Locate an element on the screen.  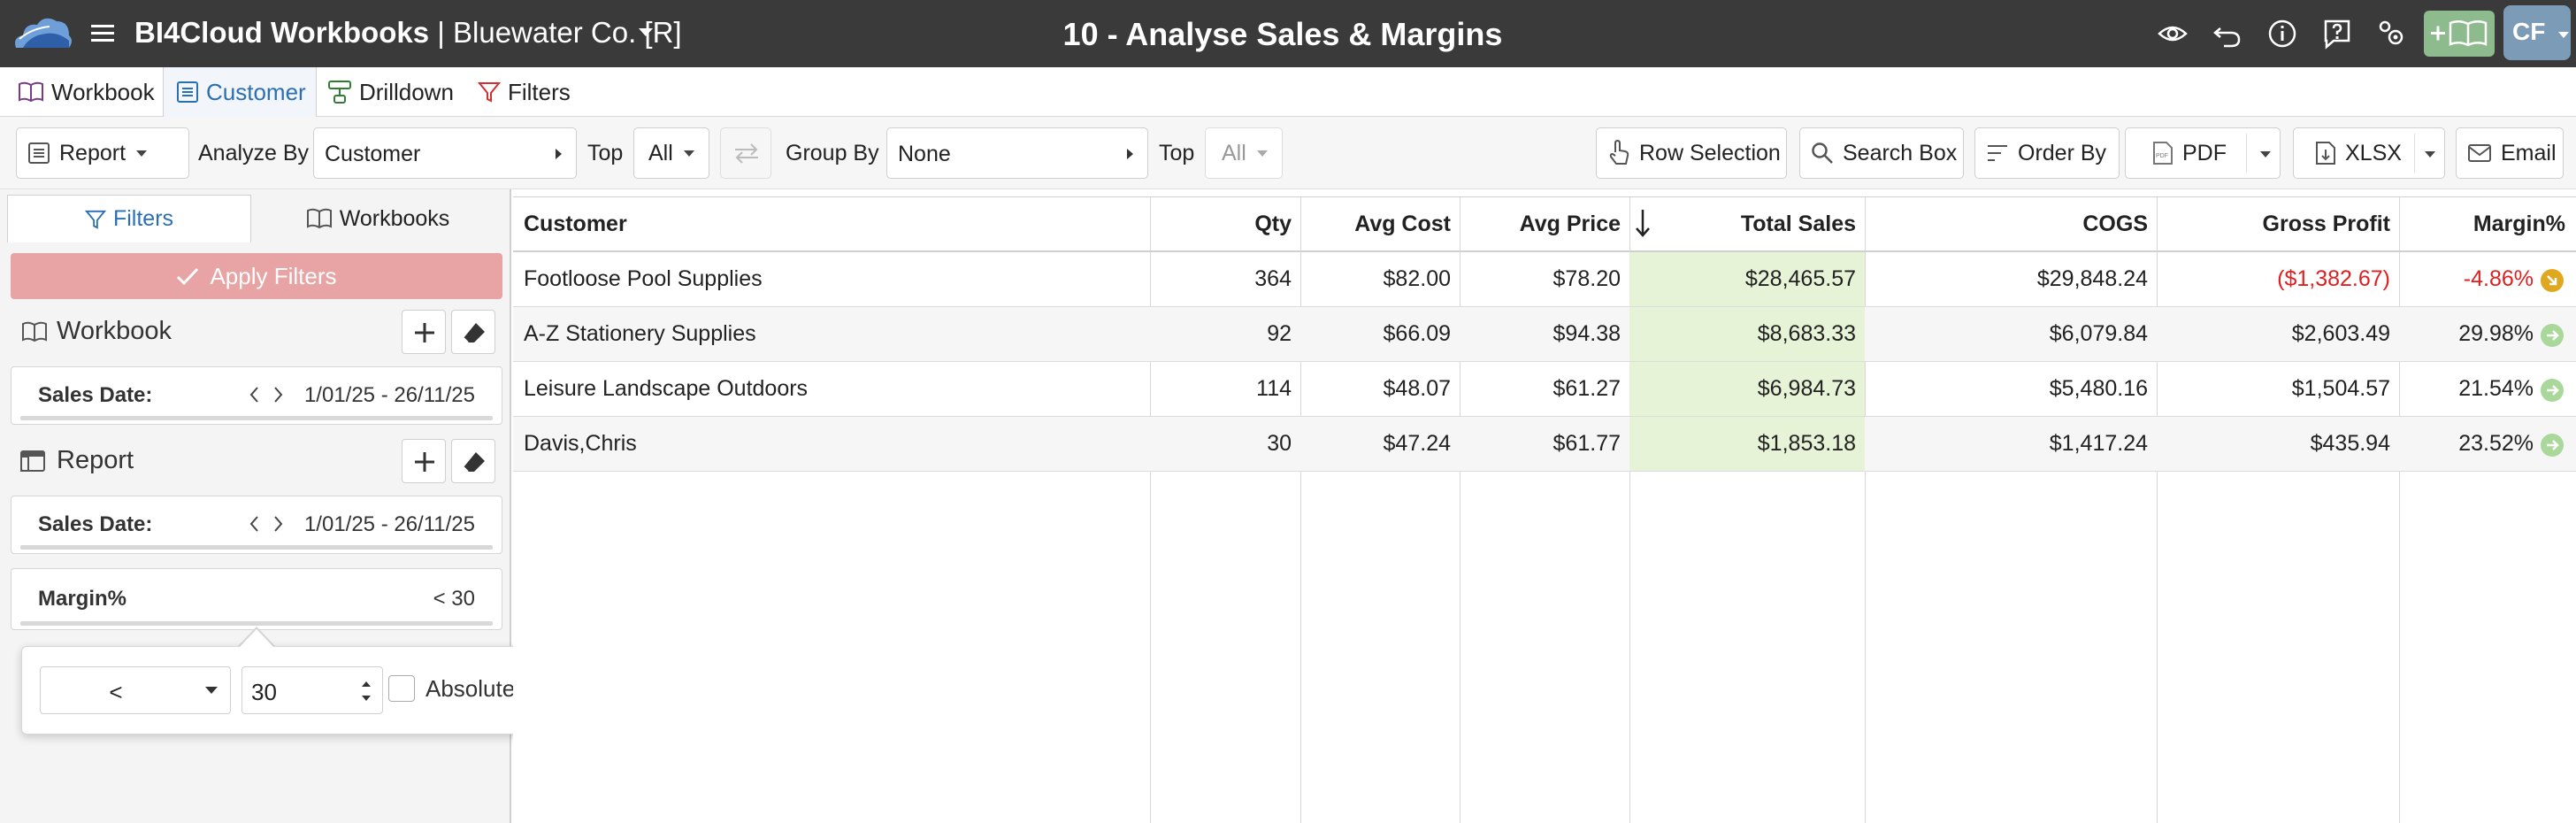
qty-cell: 364 is located at coordinates (1273, 278).